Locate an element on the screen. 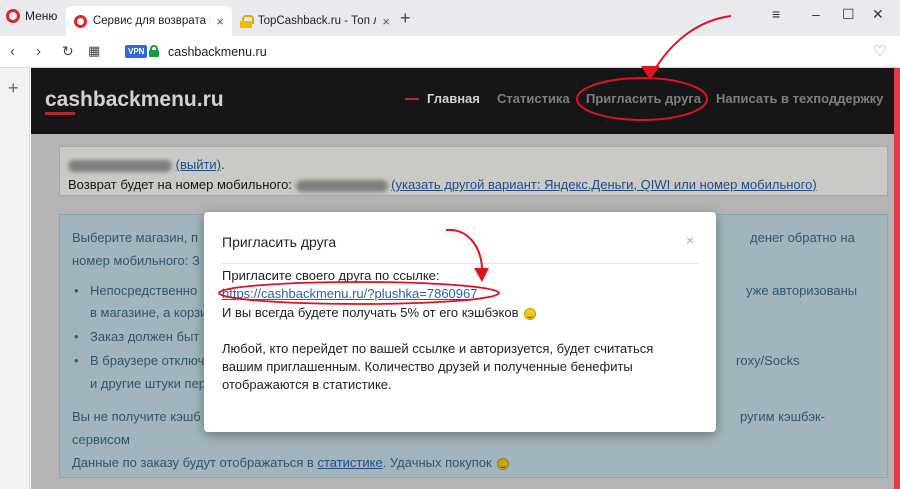 This screenshot has width=900, height=489. bookmark-heart-icon: ♡ is located at coordinates (879, 51).